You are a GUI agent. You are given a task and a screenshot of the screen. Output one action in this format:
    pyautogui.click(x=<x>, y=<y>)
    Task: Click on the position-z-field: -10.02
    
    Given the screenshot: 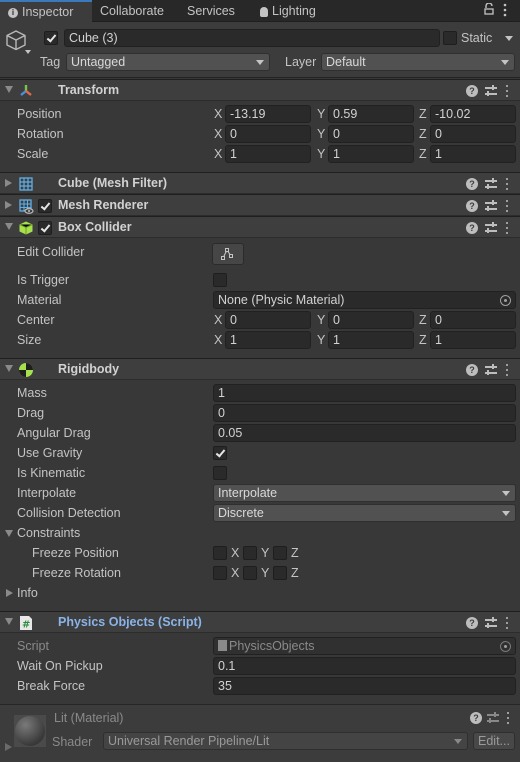 What is the action you would take?
    pyautogui.click(x=473, y=114)
    